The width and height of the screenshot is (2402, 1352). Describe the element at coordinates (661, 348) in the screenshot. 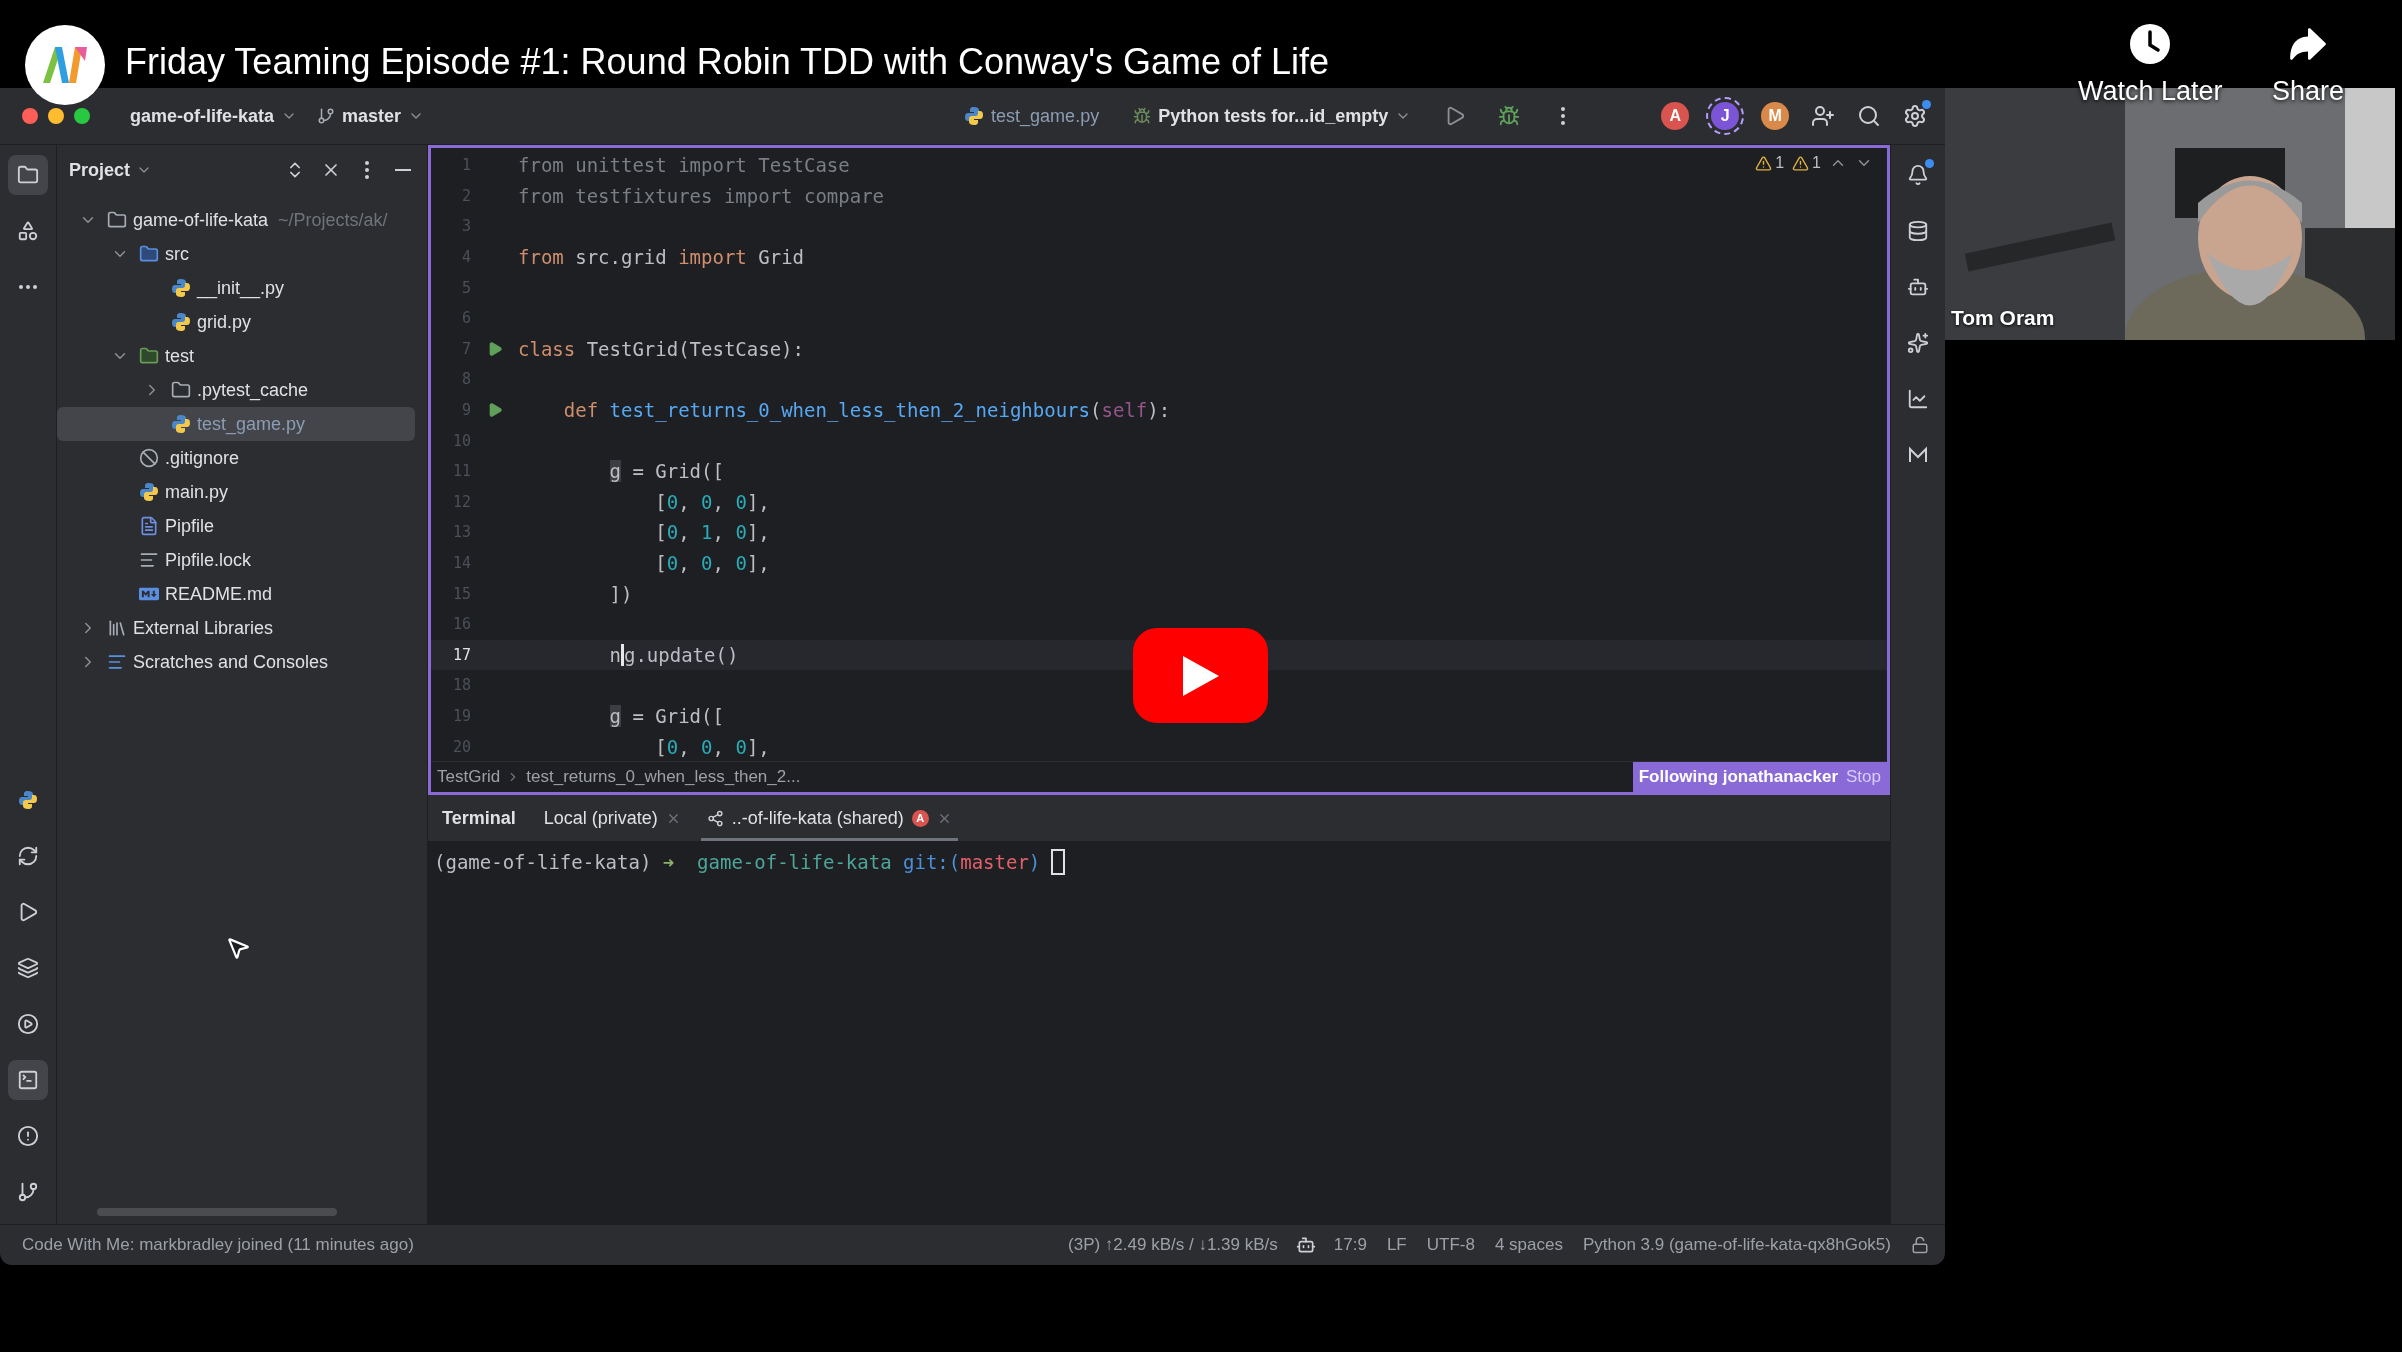

I see `code-line: class TestGrid(TestCase):` at that location.